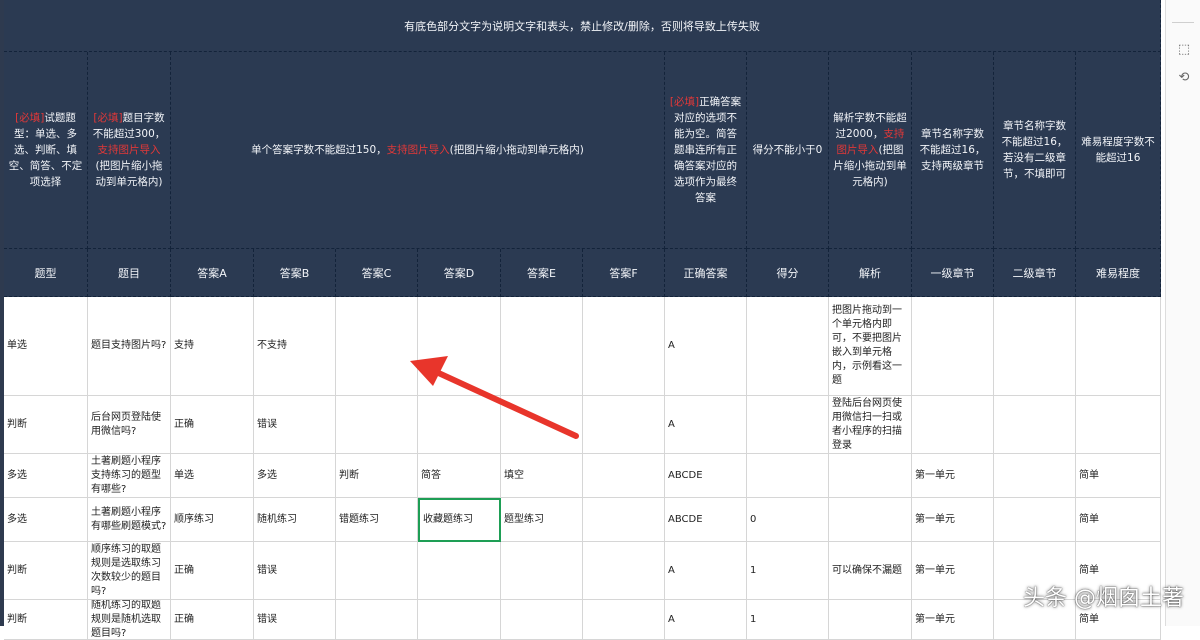 Image resolution: width=1200 pixels, height=640 pixels. Describe the element at coordinates (706, 273) in the screenshot. I see `column-header-correct-answer: 正确答案` at that location.